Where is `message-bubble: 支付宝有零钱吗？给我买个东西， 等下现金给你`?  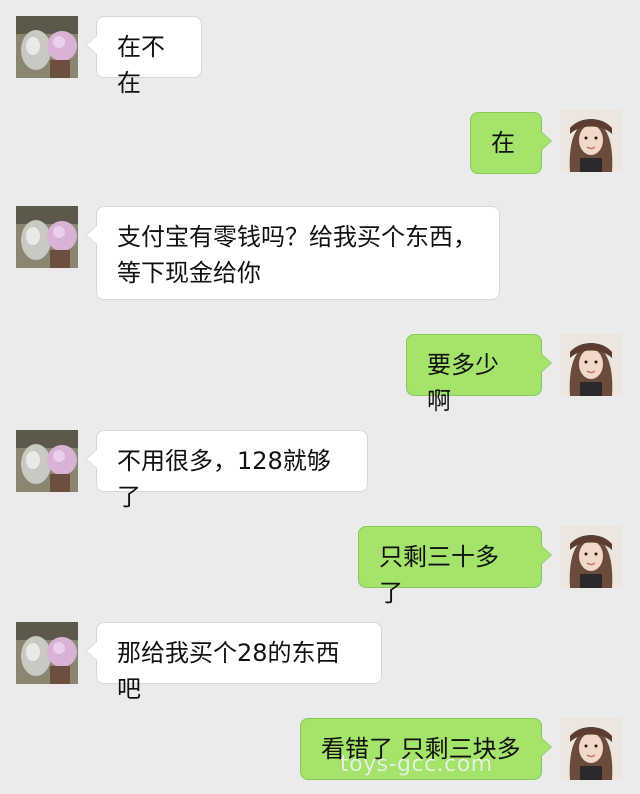 message-bubble: 支付宝有零钱吗？给我买个东西， 等下现金给你 is located at coordinates (293, 253).